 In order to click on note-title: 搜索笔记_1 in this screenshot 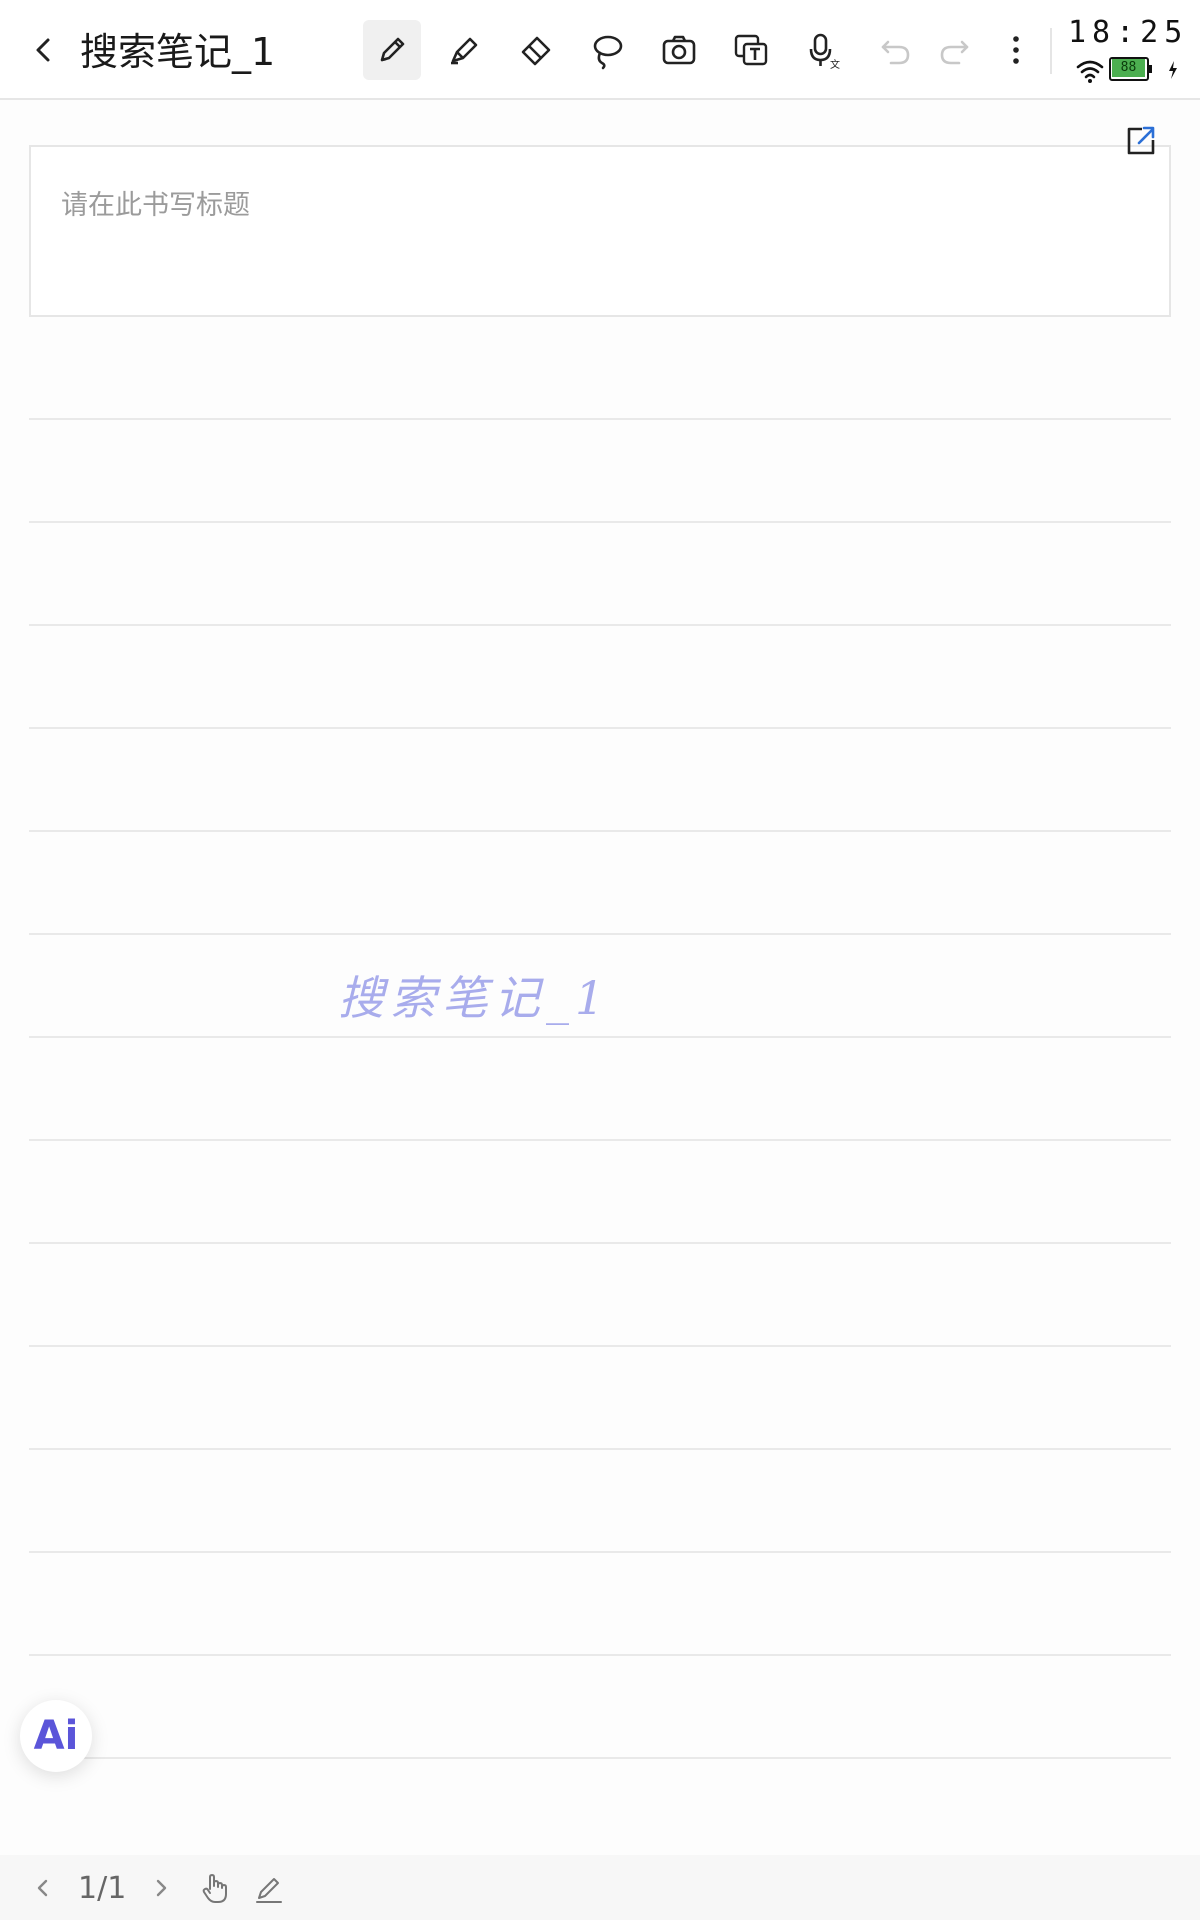, I will do `click(177, 52)`.